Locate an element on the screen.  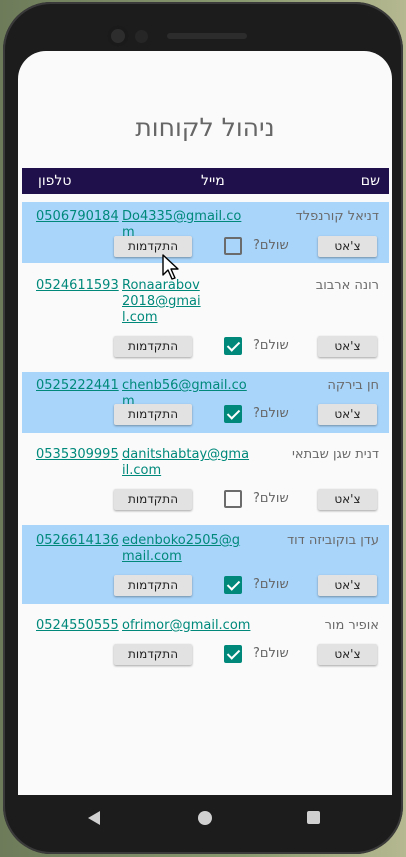
system-navigation-bar is located at coordinates (205, 819).